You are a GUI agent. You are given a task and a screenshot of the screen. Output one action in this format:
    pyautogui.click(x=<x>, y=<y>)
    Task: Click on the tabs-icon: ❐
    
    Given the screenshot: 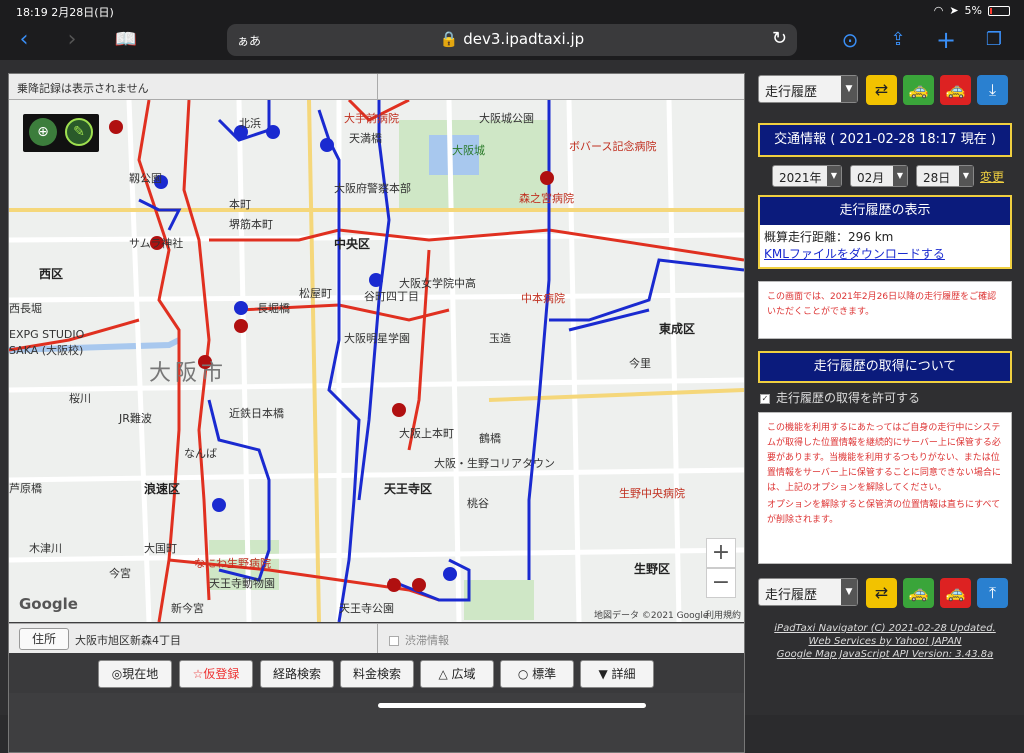 What is the action you would take?
    pyautogui.click(x=994, y=40)
    